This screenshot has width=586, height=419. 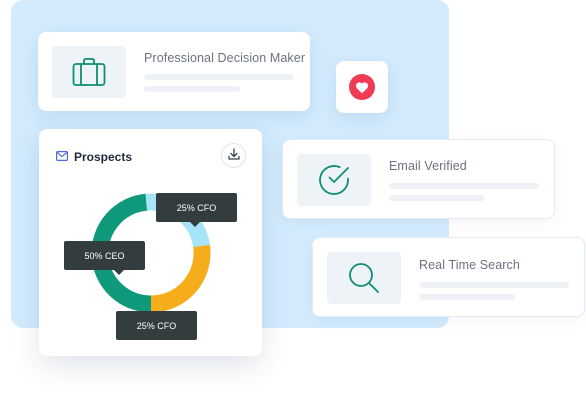 What do you see at coordinates (151, 253) in the screenshot?
I see `prospects-donut-chart` at bounding box center [151, 253].